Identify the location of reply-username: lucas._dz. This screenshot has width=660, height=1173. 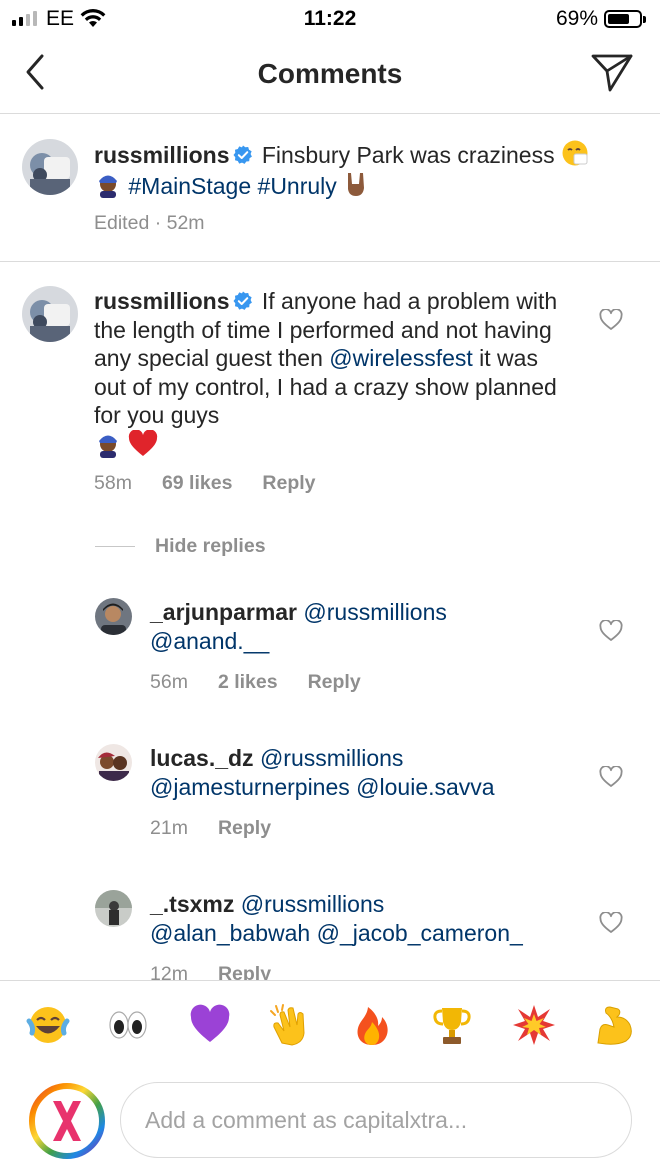
(202, 758).